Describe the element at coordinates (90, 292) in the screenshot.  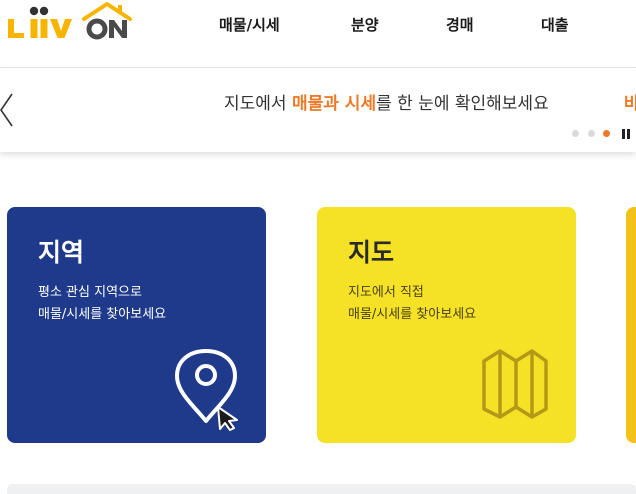
I see `card-desc-region-line1: 평소 관심 지역으로` at that location.